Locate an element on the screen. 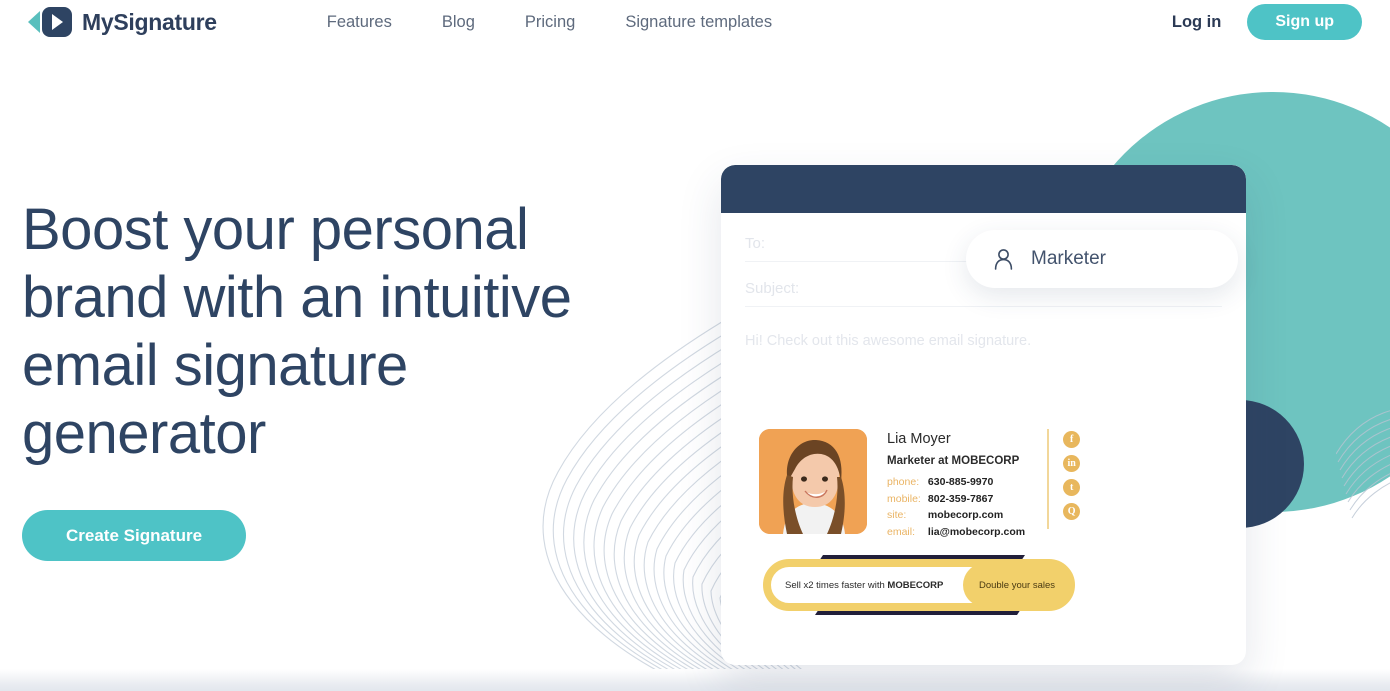  nav-item-signature-templates: Signature templates is located at coordinates (698, 22).